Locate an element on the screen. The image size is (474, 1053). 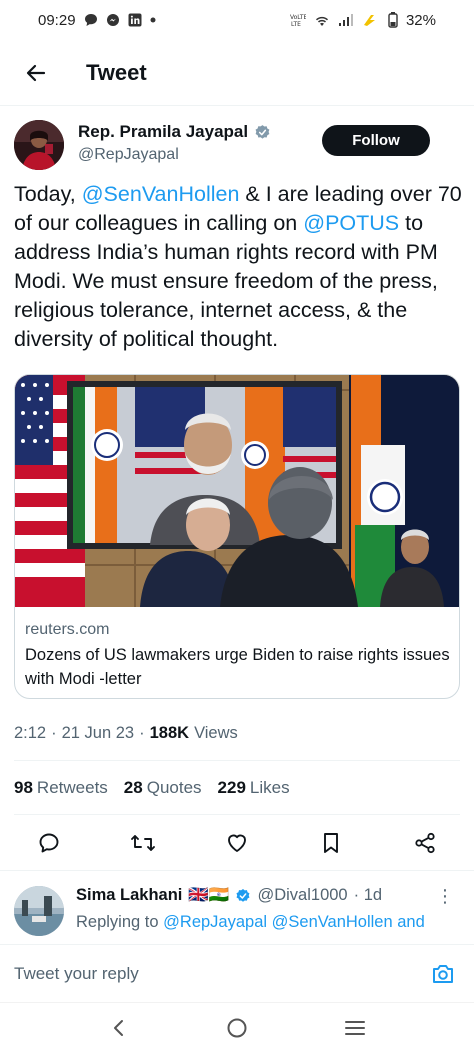
views-label: Views is located at coordinates (216, 733).